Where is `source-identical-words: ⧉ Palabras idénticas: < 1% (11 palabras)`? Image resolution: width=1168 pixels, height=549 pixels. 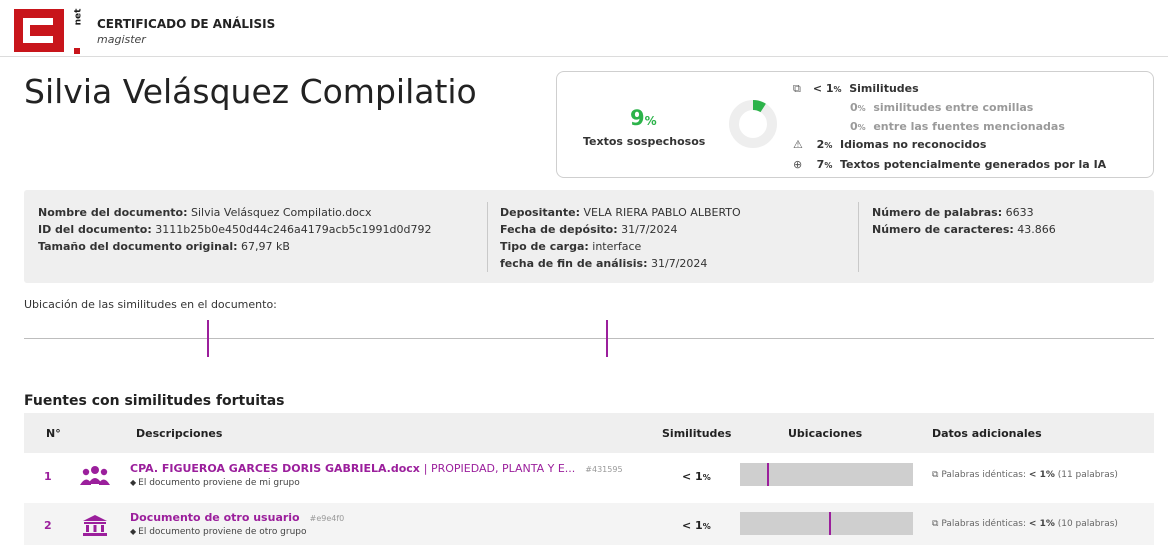
source-identical-words: ⧉ Palabras idénticas: < 1% (11 palabras) is located at coordinates (1025, 475).